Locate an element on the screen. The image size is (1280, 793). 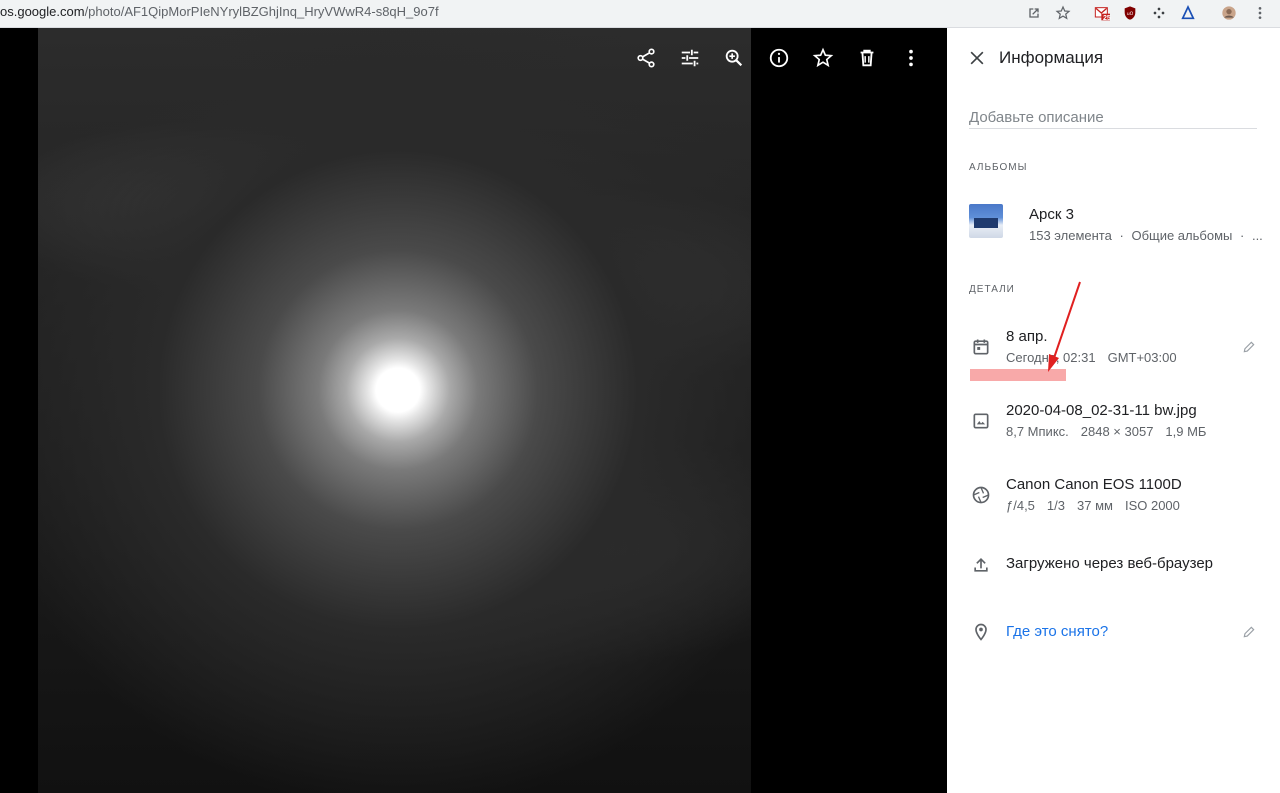
gmail-extension-icon: 25 is located at coordinates (1102, 13).